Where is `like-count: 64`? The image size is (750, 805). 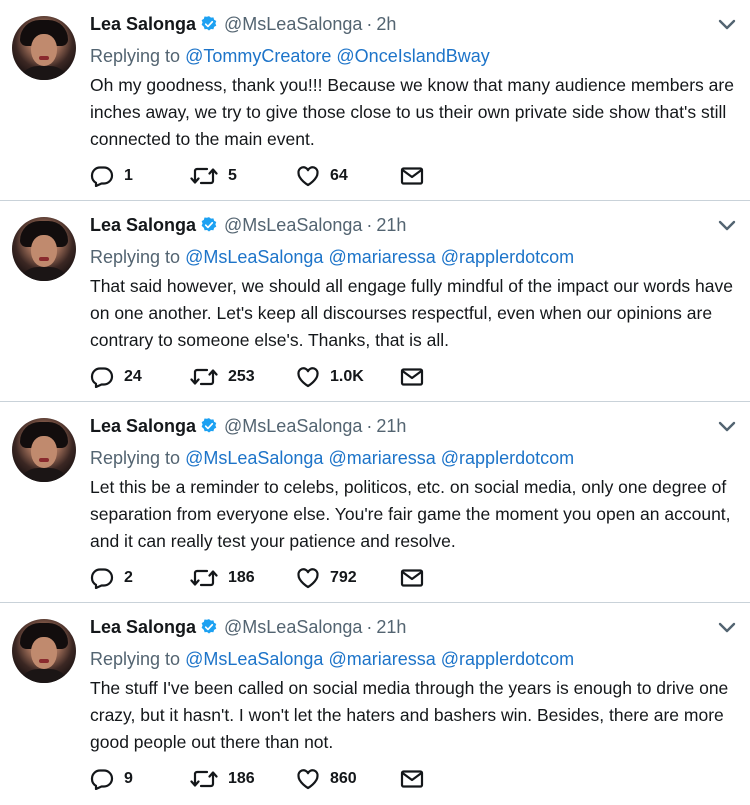 like-count: 64 is located at coordinates (339, 175).